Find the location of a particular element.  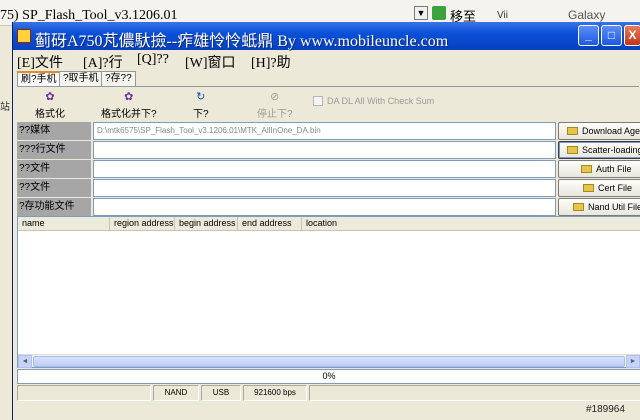

row-nand-util: ?存功能文件 Nand Util File is located at coordinates (328, 207).